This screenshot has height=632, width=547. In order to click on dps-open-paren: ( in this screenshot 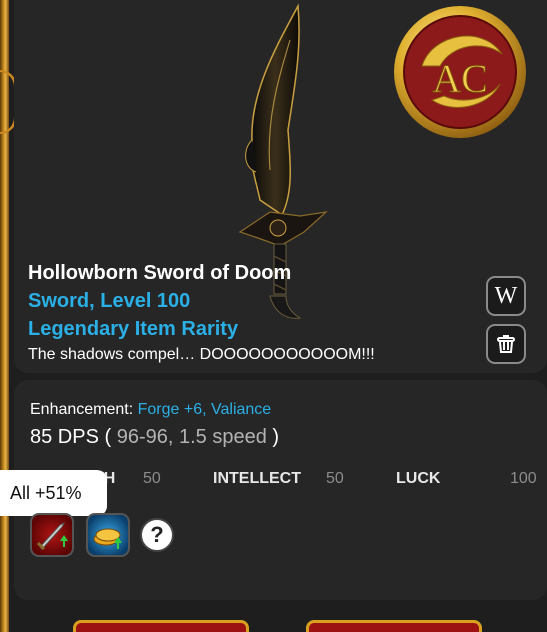, I will do `click(107, 437)`.